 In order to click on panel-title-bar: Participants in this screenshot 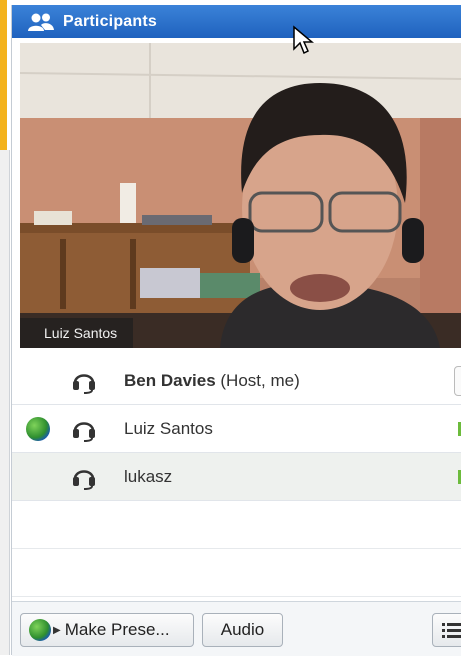, I will do `click(236, 21)`.